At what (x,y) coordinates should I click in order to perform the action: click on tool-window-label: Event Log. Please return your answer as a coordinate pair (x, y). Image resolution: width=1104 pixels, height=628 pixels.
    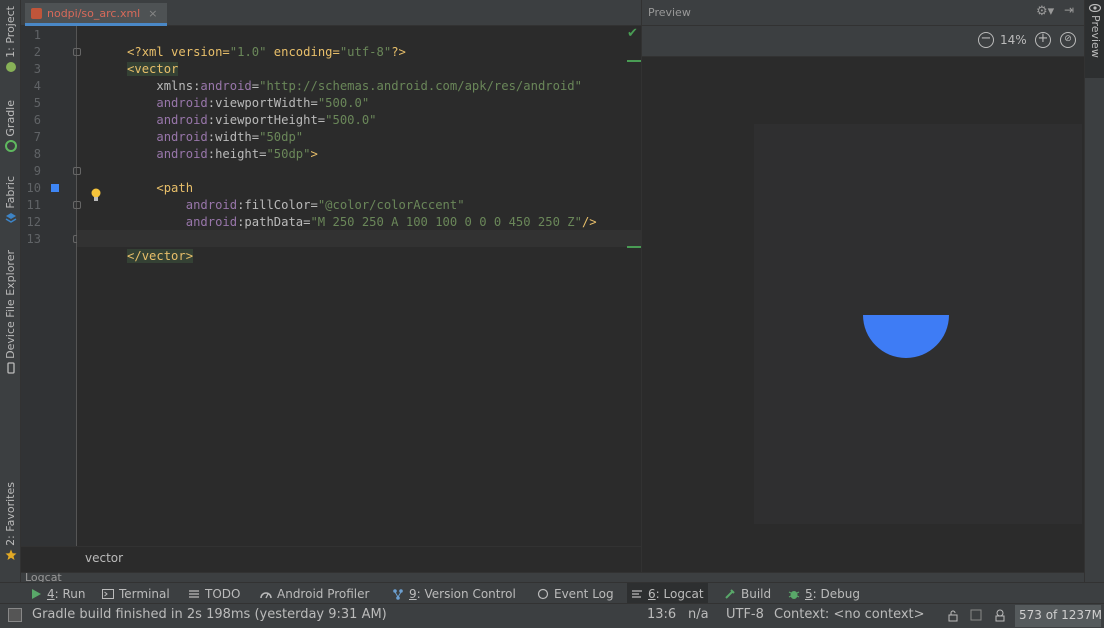
    Looking at the image, I should click on (584, 593).